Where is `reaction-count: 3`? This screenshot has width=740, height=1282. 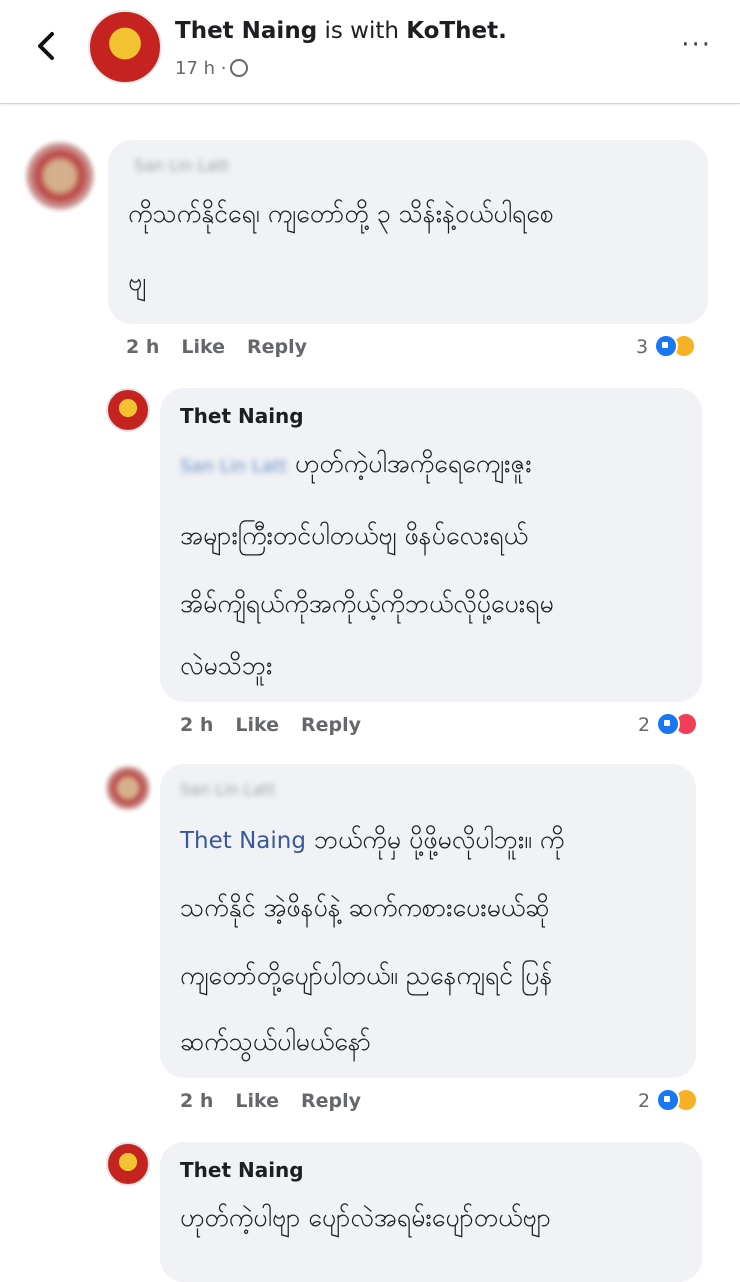 reaction-count: 3 is located at coordinates (642, 347).